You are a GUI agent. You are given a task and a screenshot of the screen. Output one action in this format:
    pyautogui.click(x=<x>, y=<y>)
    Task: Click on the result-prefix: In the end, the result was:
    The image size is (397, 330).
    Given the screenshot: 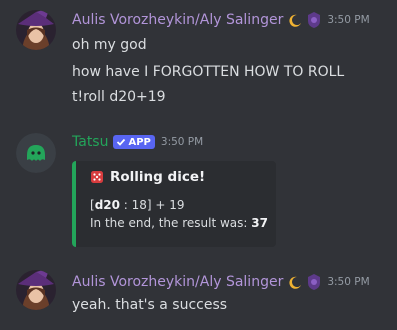 What is the action you would take?
    pyautogui.click(x=171, y=223)
    